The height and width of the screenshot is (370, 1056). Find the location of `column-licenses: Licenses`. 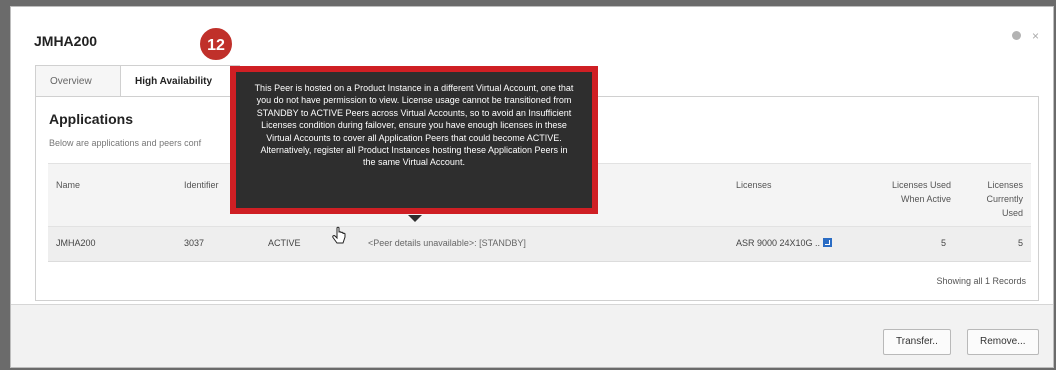

column-licenses: Licenses is located at coordinates (754, 185).